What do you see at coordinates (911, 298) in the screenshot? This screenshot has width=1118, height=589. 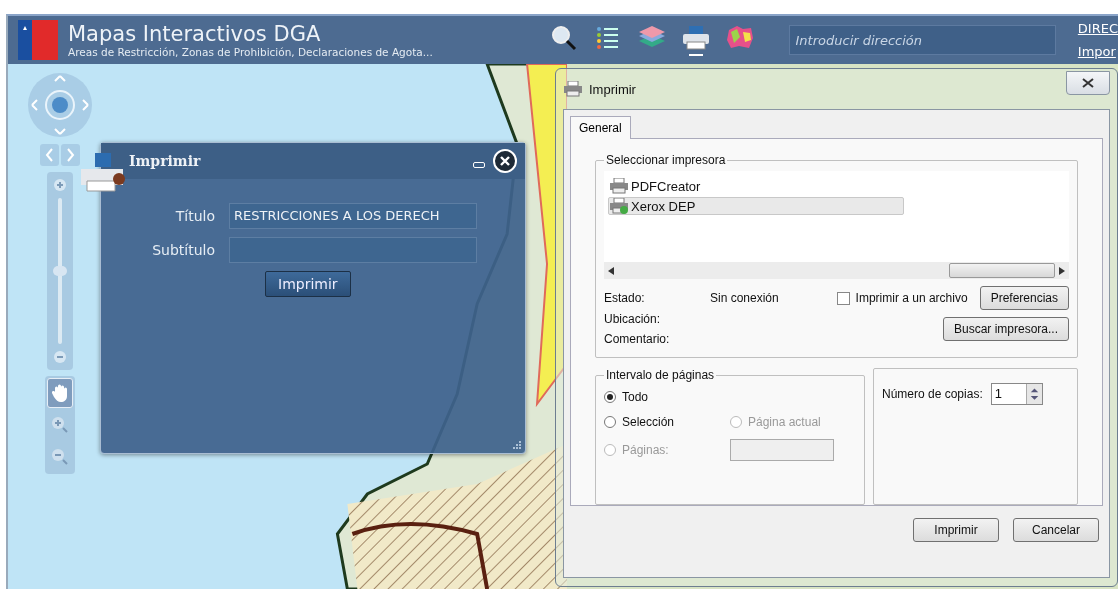 I see `checkbox-label: Imprimir a un archivo` at bounding box center [911, 298].